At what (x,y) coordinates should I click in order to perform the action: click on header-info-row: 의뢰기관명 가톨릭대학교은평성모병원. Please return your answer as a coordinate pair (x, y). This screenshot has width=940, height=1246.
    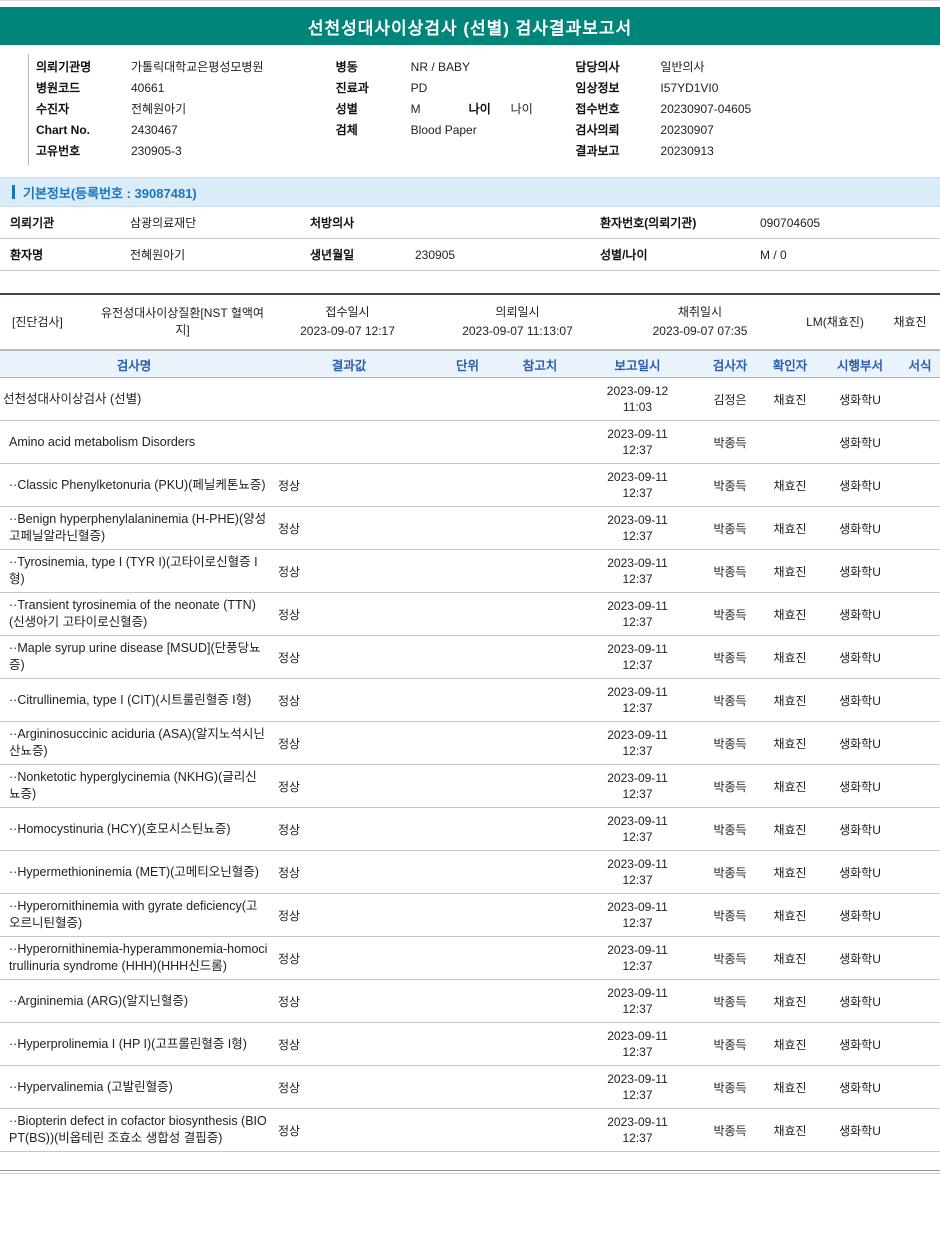
    Looking at the image, I should click on (186, 67).